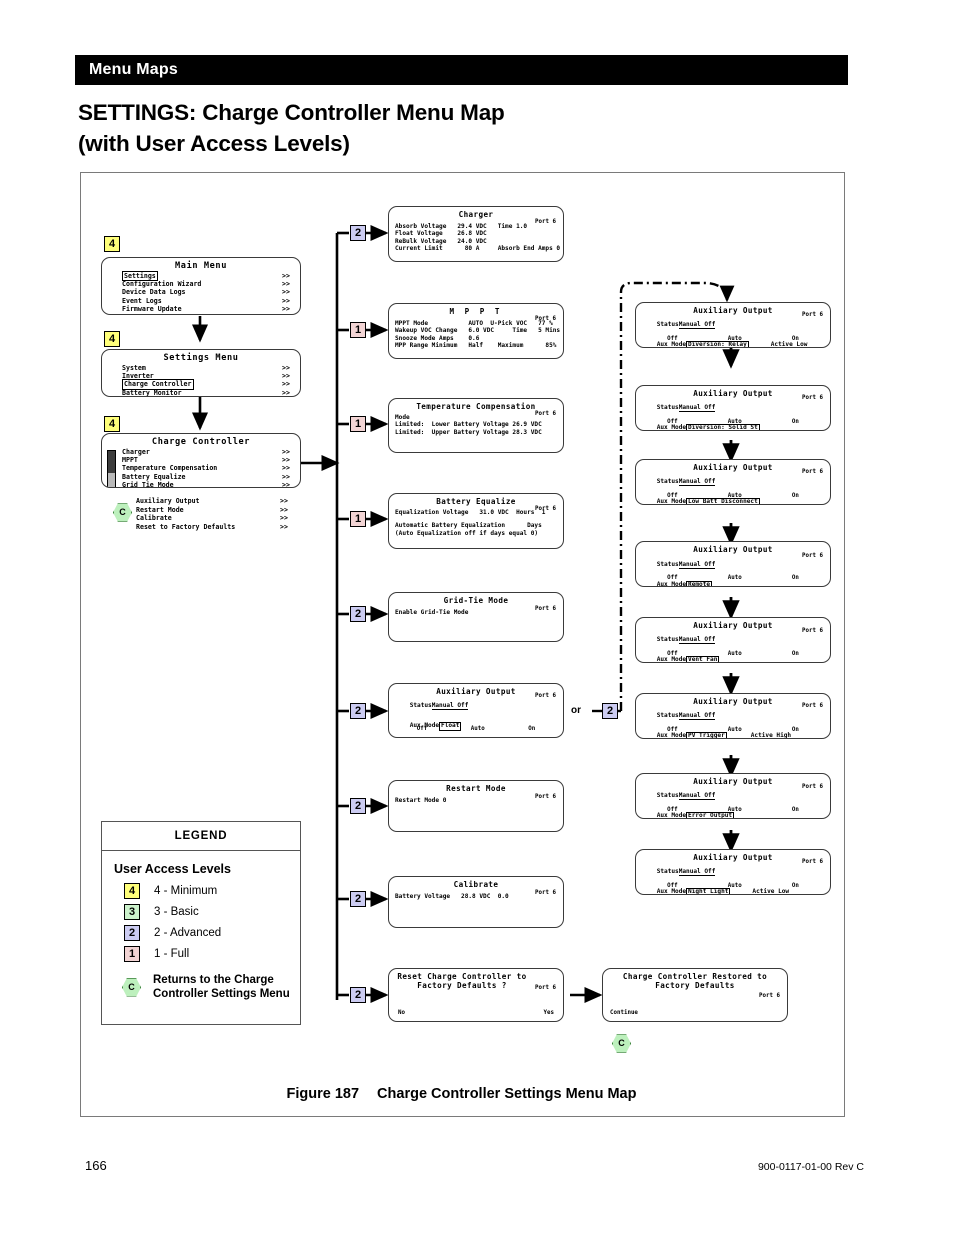 This screenshot has height=1235, width=954. What do you see at coordinates (476, 884) in the screenshot?
I see `screen-title: Calibrate` at bounding box center [476, 884].